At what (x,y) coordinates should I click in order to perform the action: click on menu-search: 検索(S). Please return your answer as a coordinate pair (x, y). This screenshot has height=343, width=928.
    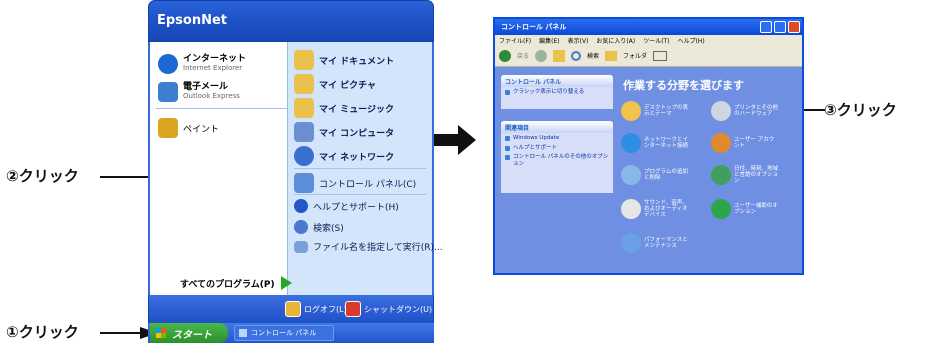
    Looking at the image, I should click on (319, 227).